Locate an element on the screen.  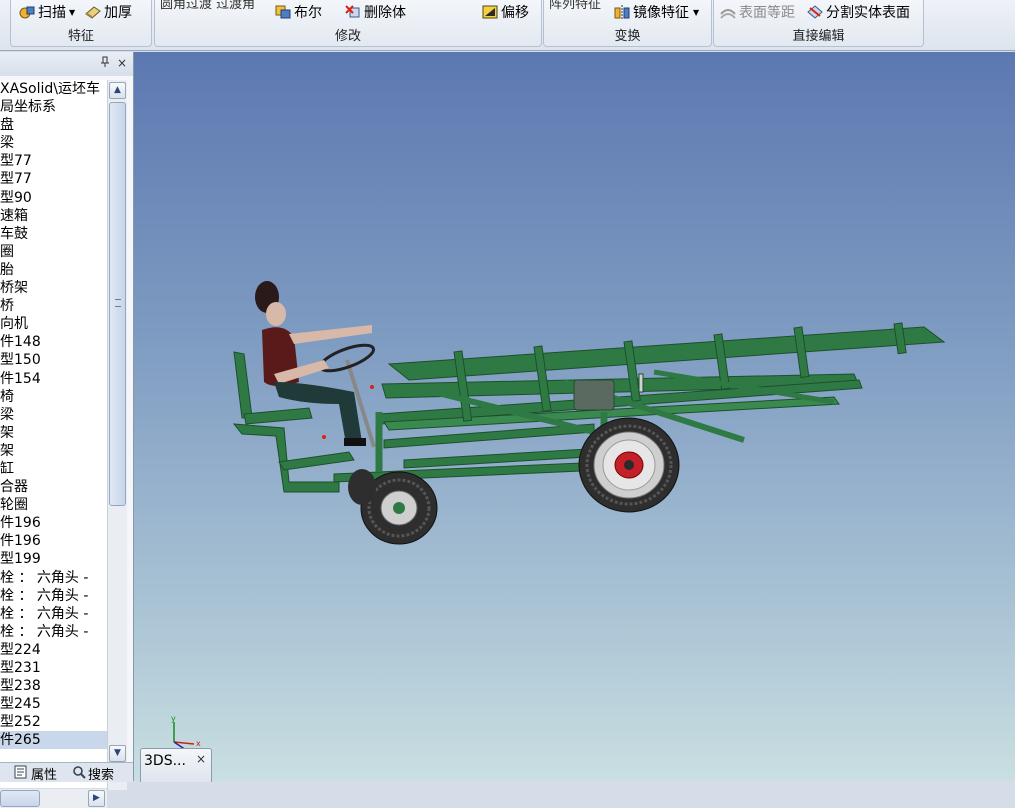
tree-item: 盘 is located at coordinates (53, 125).